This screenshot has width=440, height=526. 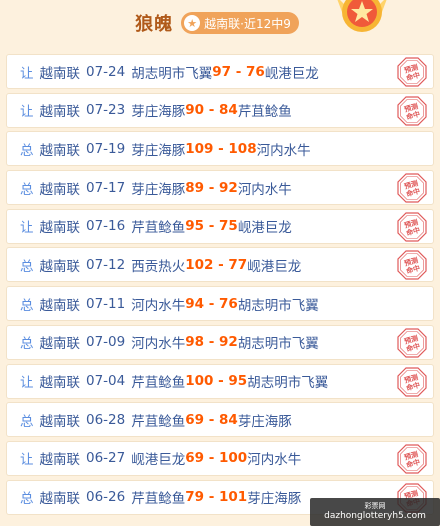 I want to click on record-badge-text: 越南联·近12中9, so click(x=247, y=23).